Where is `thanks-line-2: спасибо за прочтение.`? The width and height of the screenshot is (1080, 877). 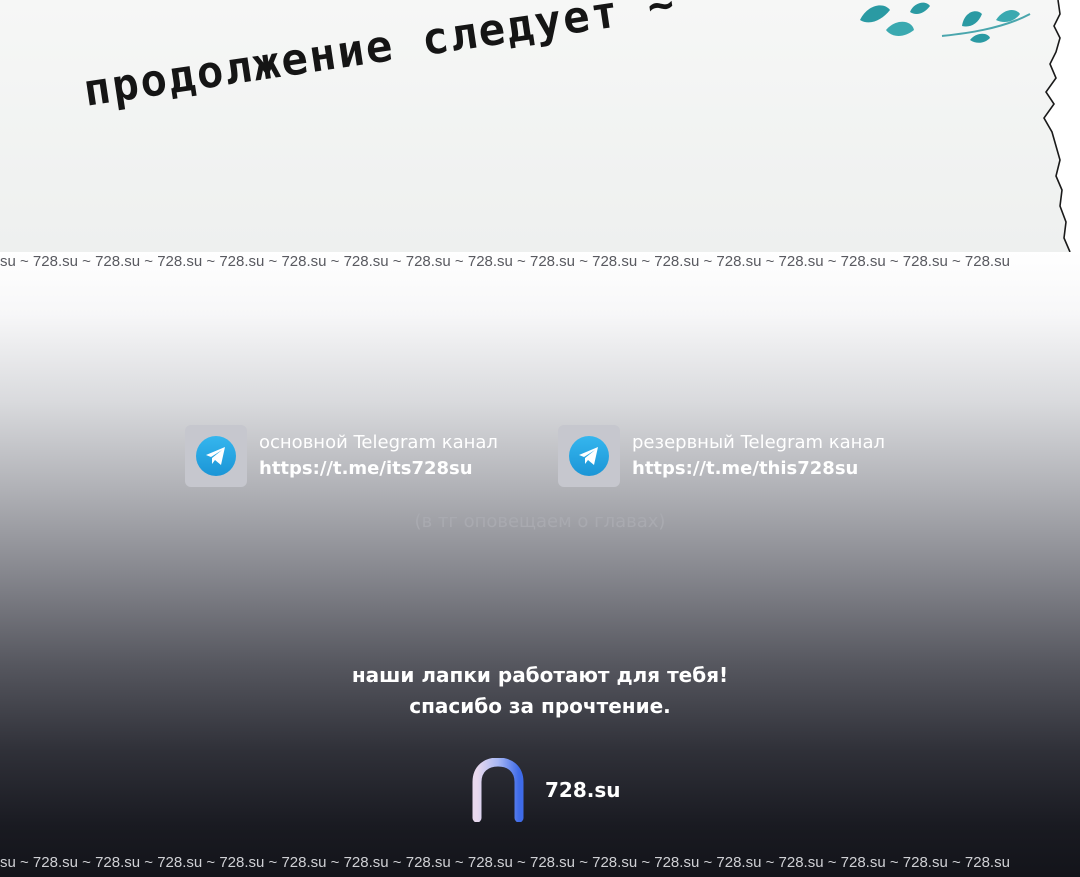 thanks-line-2: спасибо за прочтение. is located at coordinates (540, 706).